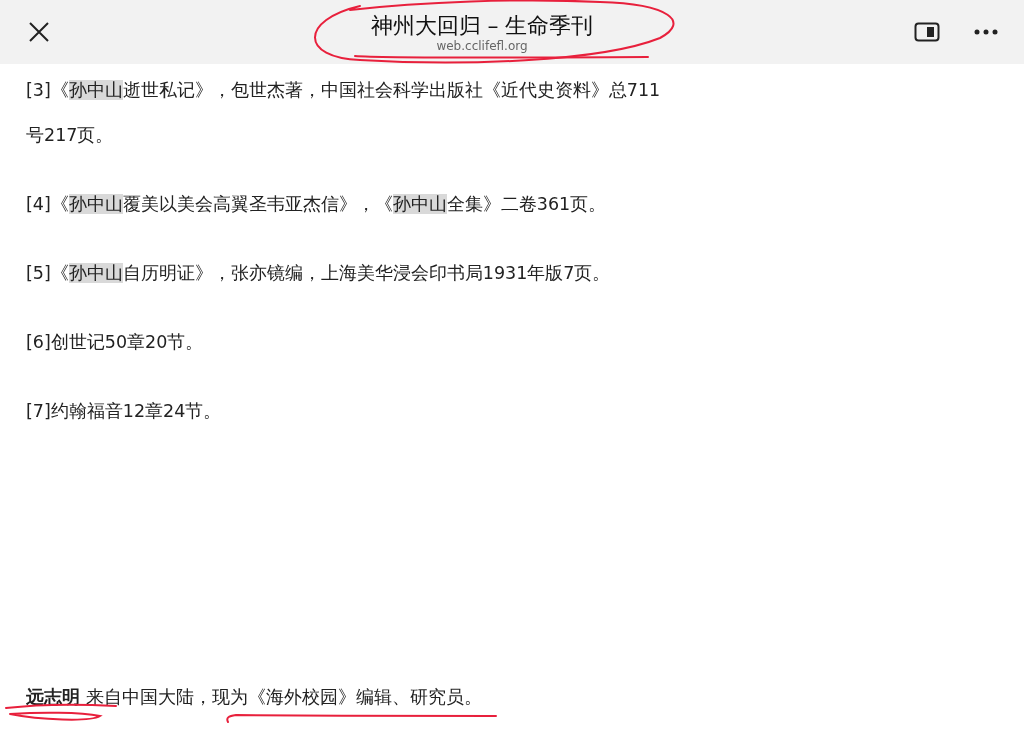 This screenshot has height=741, width=1024. What do you see at coordinates (115, 342) in the screenshot?
I see `footnote: [6]创世记50章20节。` at bounding box center [115, 342].